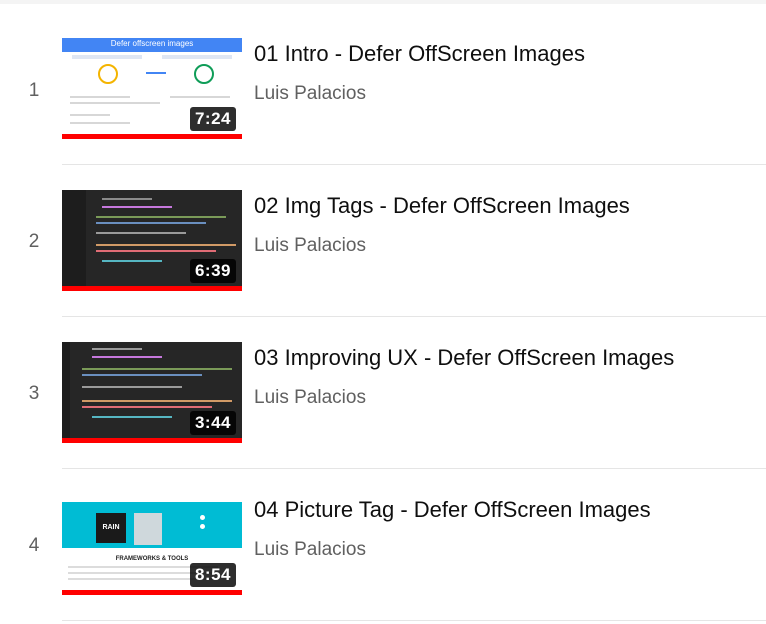  What do you see at coordinates (414, 620) in the screenshot?
I see `divider` at bounding box center [414, 620].